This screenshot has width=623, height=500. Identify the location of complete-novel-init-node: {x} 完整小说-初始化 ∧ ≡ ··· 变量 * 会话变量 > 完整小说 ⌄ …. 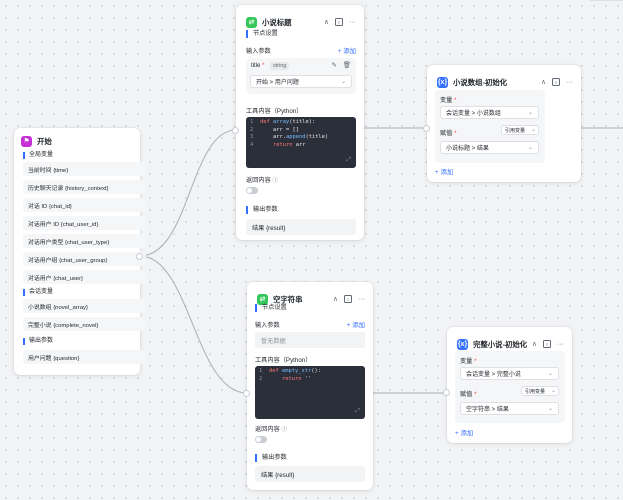
(507, 385).